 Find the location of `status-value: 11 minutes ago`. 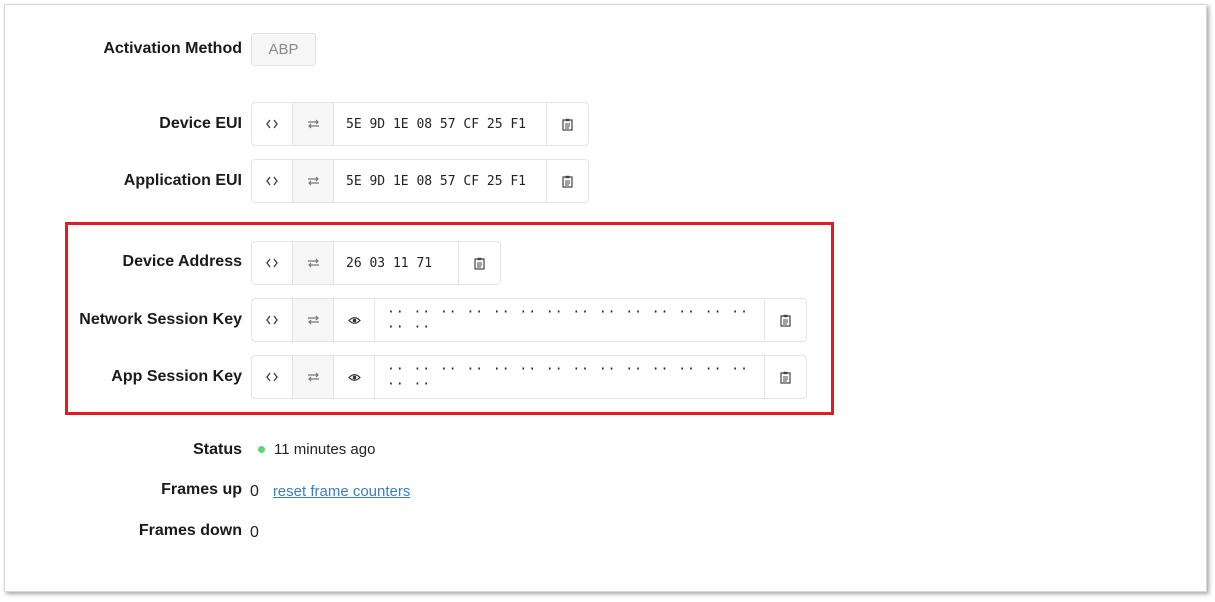

status-value: 11 minutes ago is located at coordinates (316, 449).